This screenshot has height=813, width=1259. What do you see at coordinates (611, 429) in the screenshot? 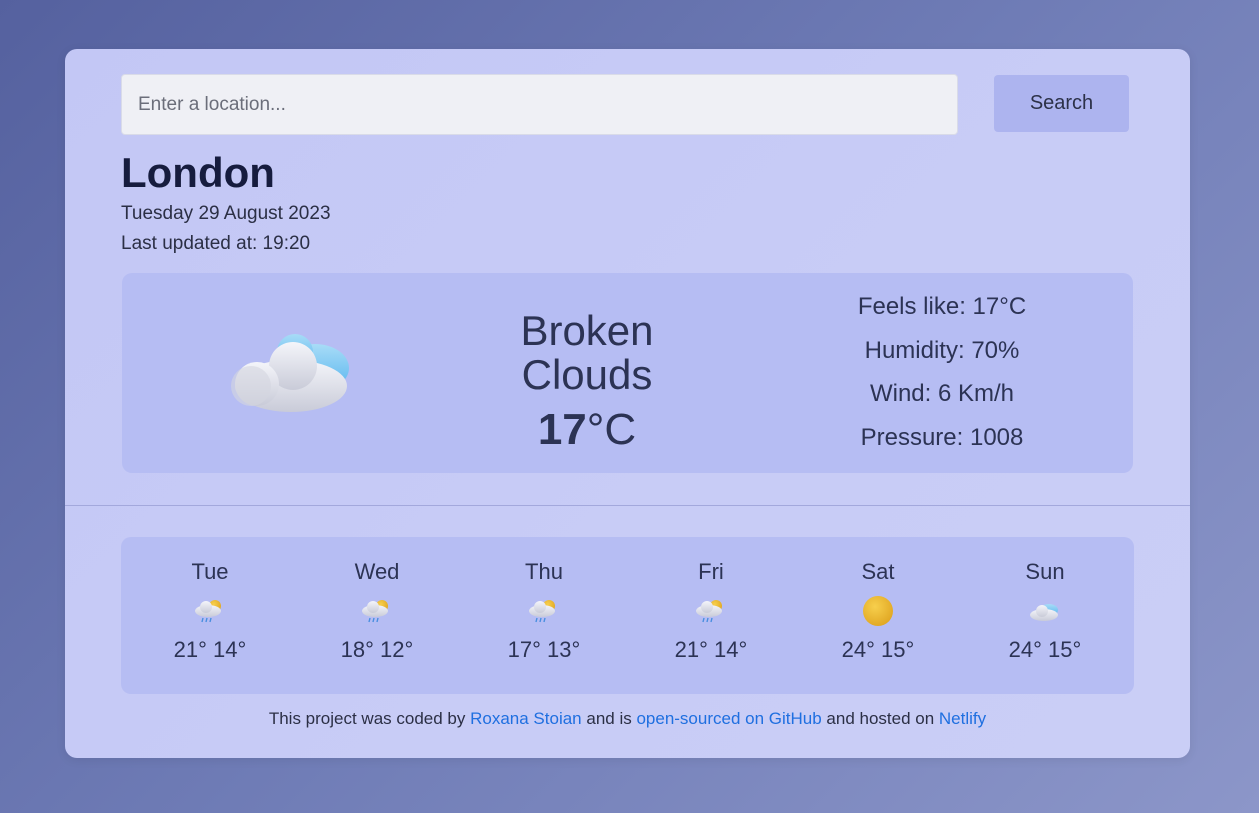
I see `temperature-unit: °C` at bounding box center [611, 429].